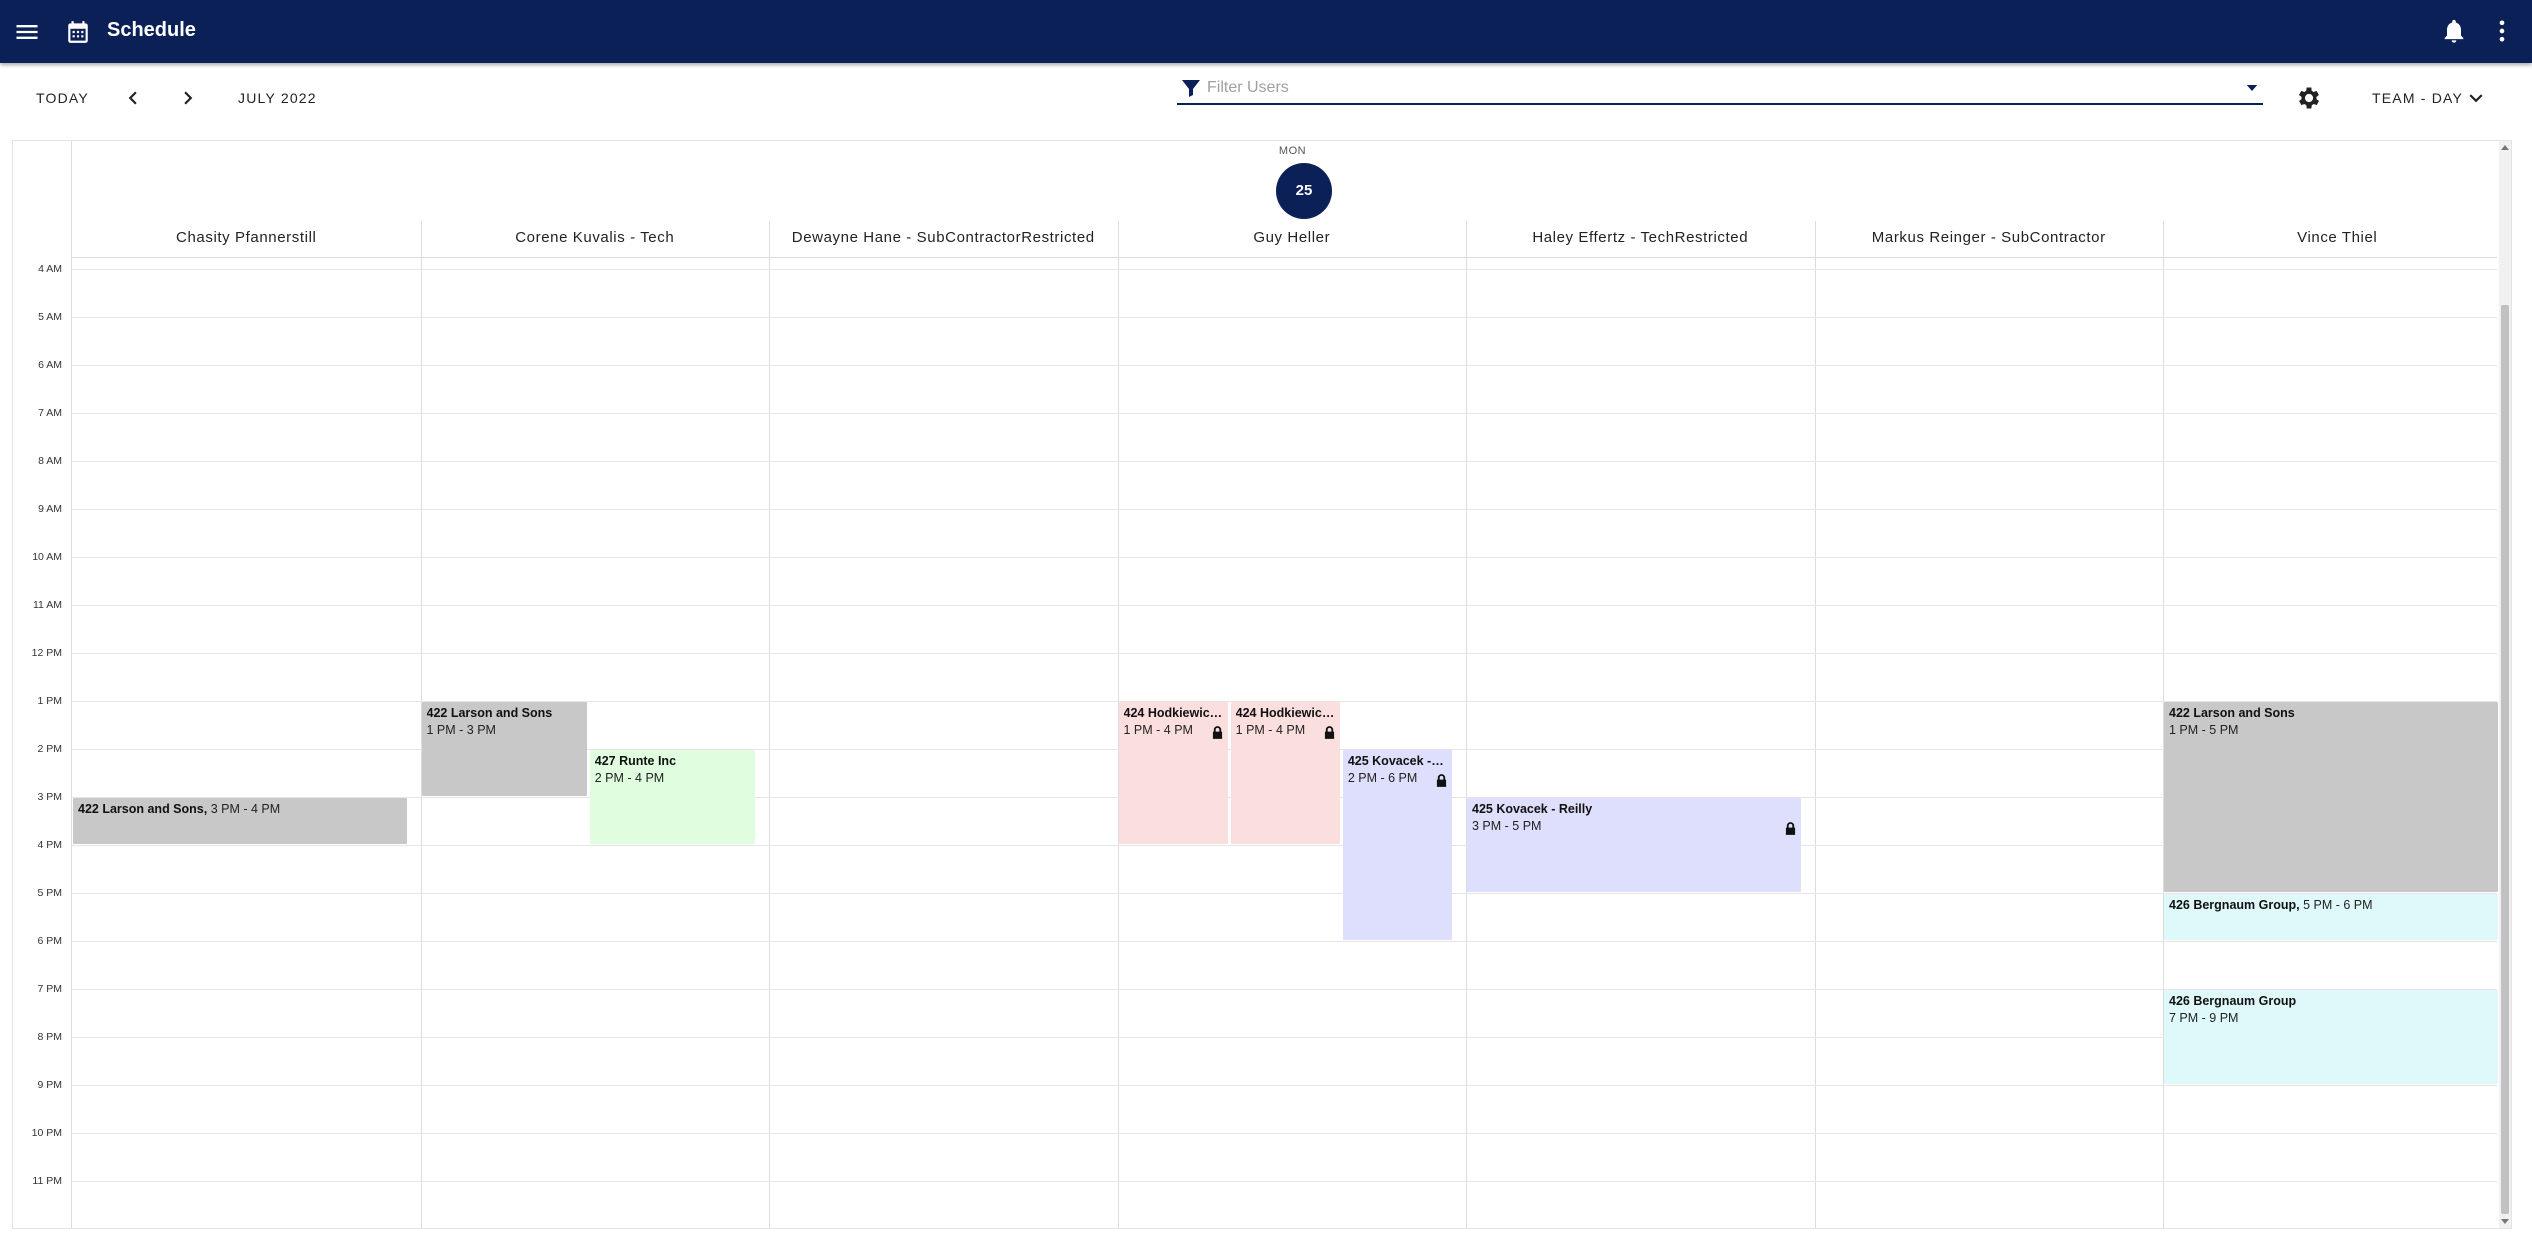  Describe the element at coordinates (2252, 88) in the screenshot. I see `dropdown-arrow-icon` at that location.